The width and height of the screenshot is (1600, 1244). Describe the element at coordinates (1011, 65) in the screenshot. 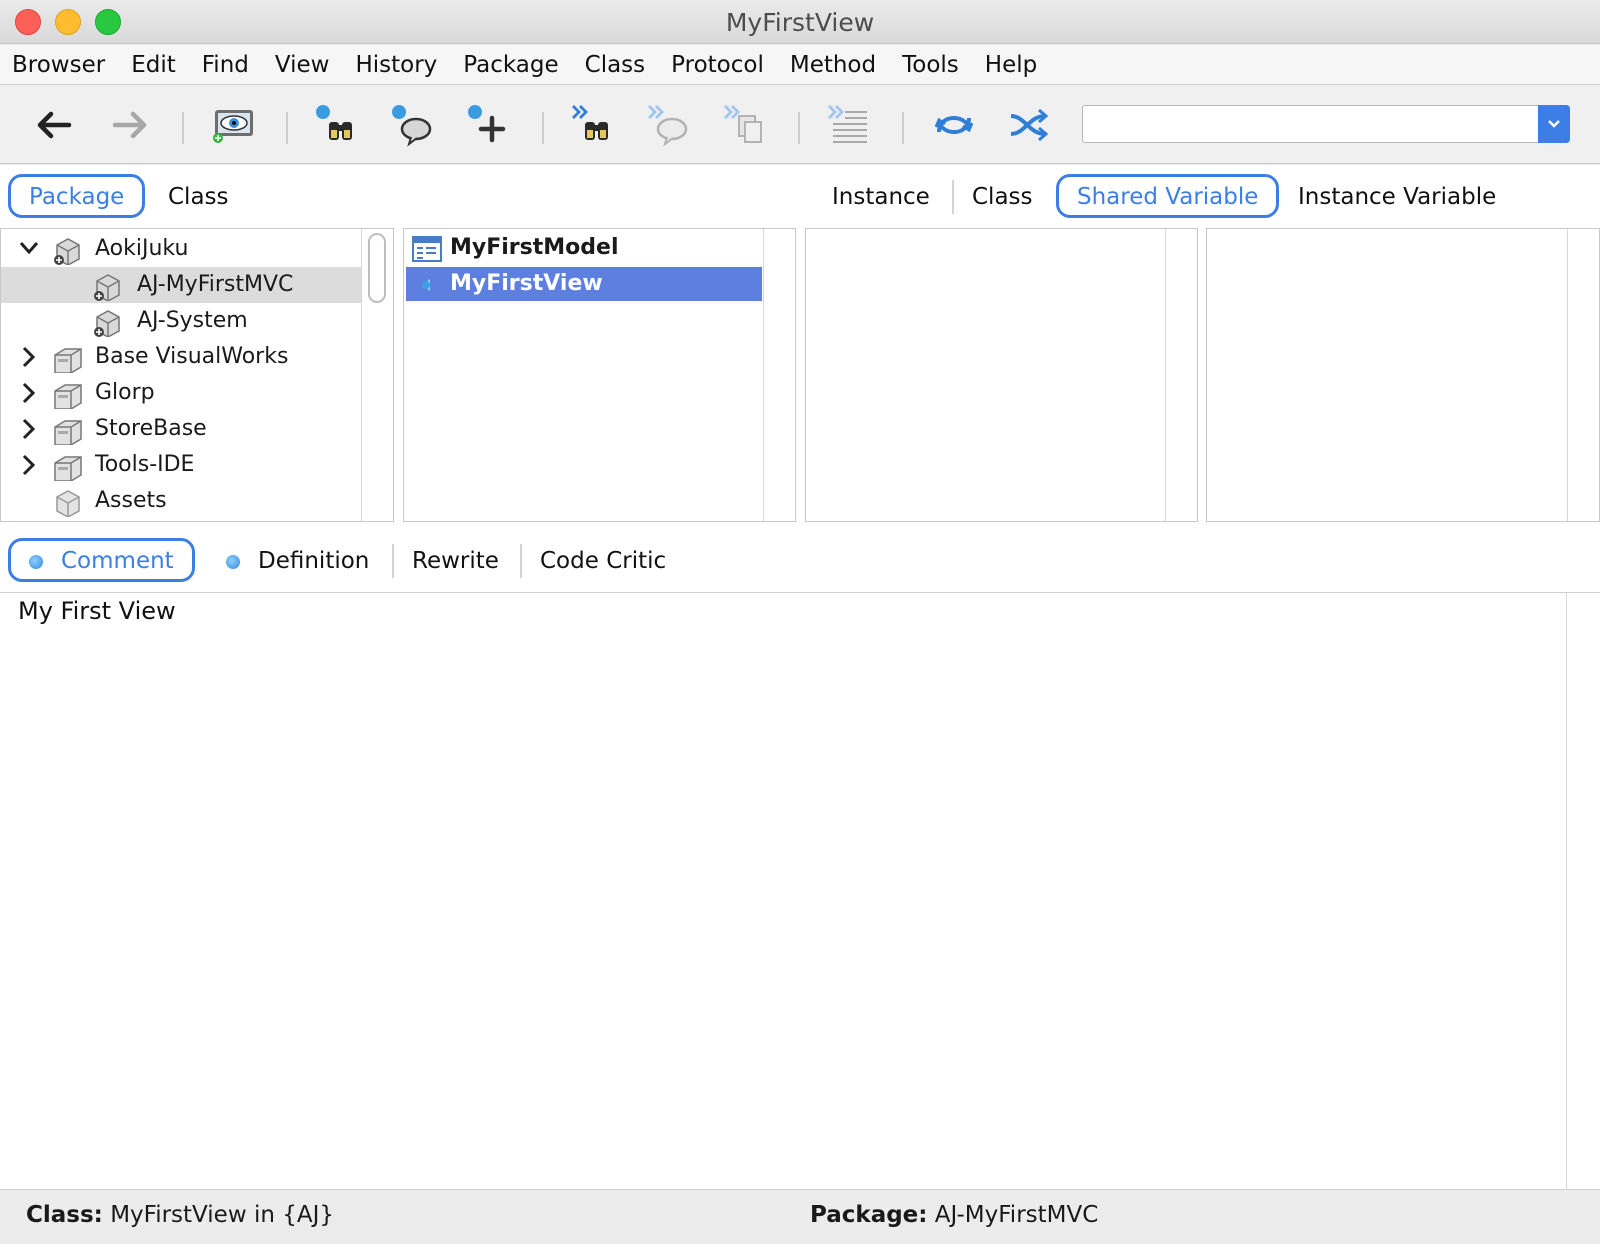

I see `menu-help: Help` at that location.